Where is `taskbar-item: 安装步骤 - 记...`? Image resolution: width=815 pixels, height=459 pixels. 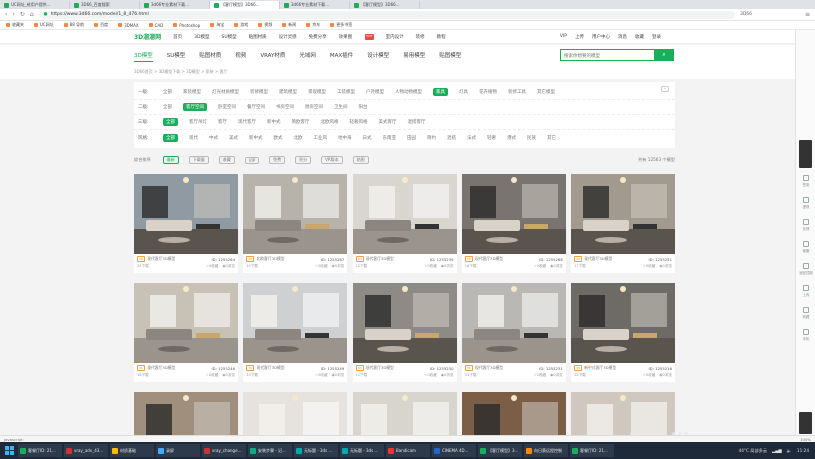 taskbar-item: 安装步骤 - 记... is located at coordinates (270, 450).